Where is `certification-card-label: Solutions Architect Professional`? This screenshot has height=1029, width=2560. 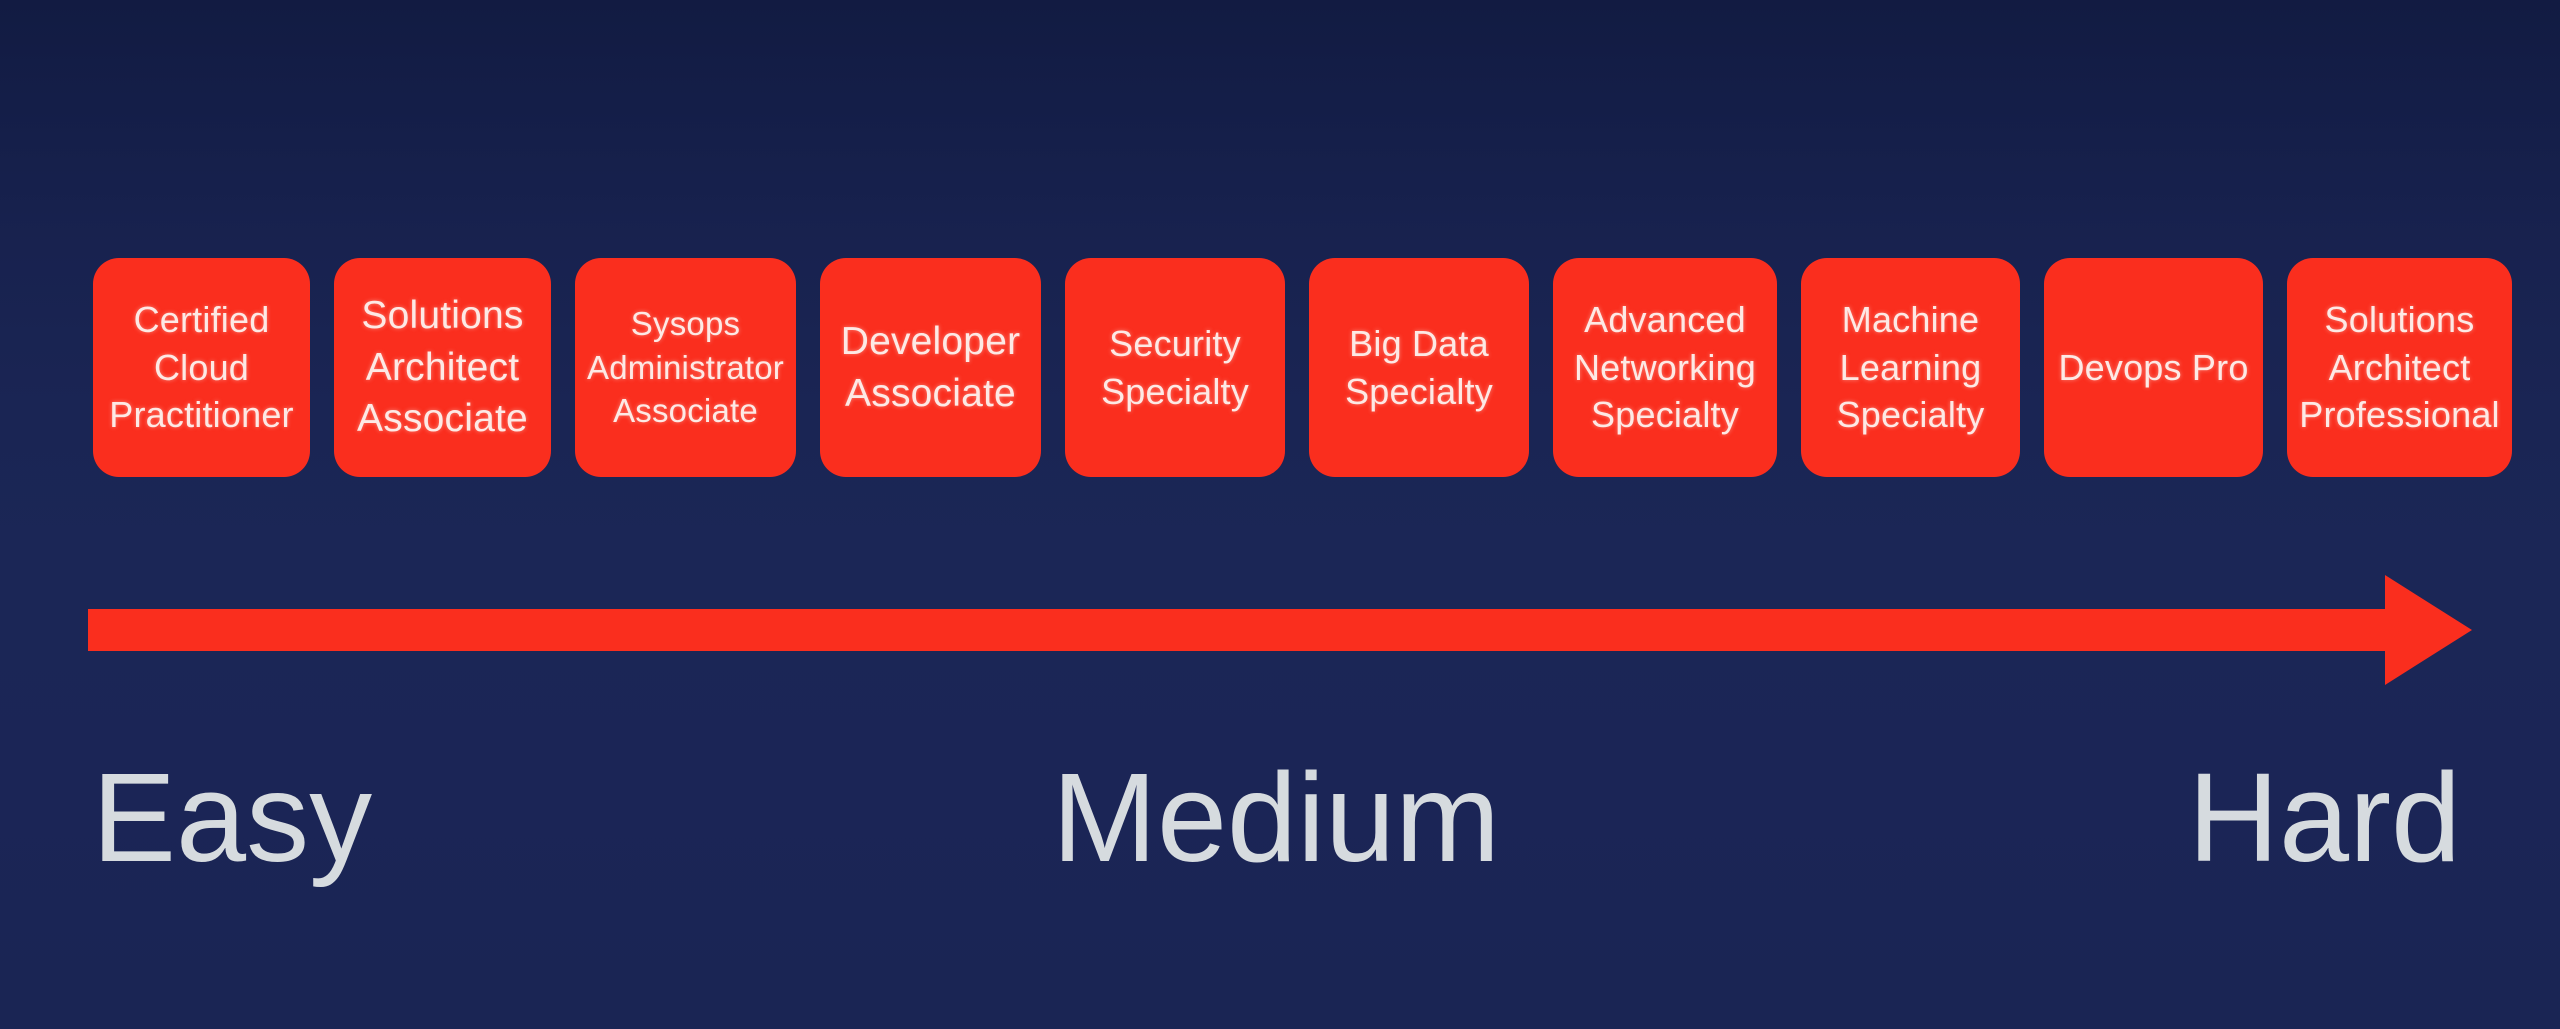
certification-card-label: Solutions Architect Professional is located at coordinates (2399, 367).